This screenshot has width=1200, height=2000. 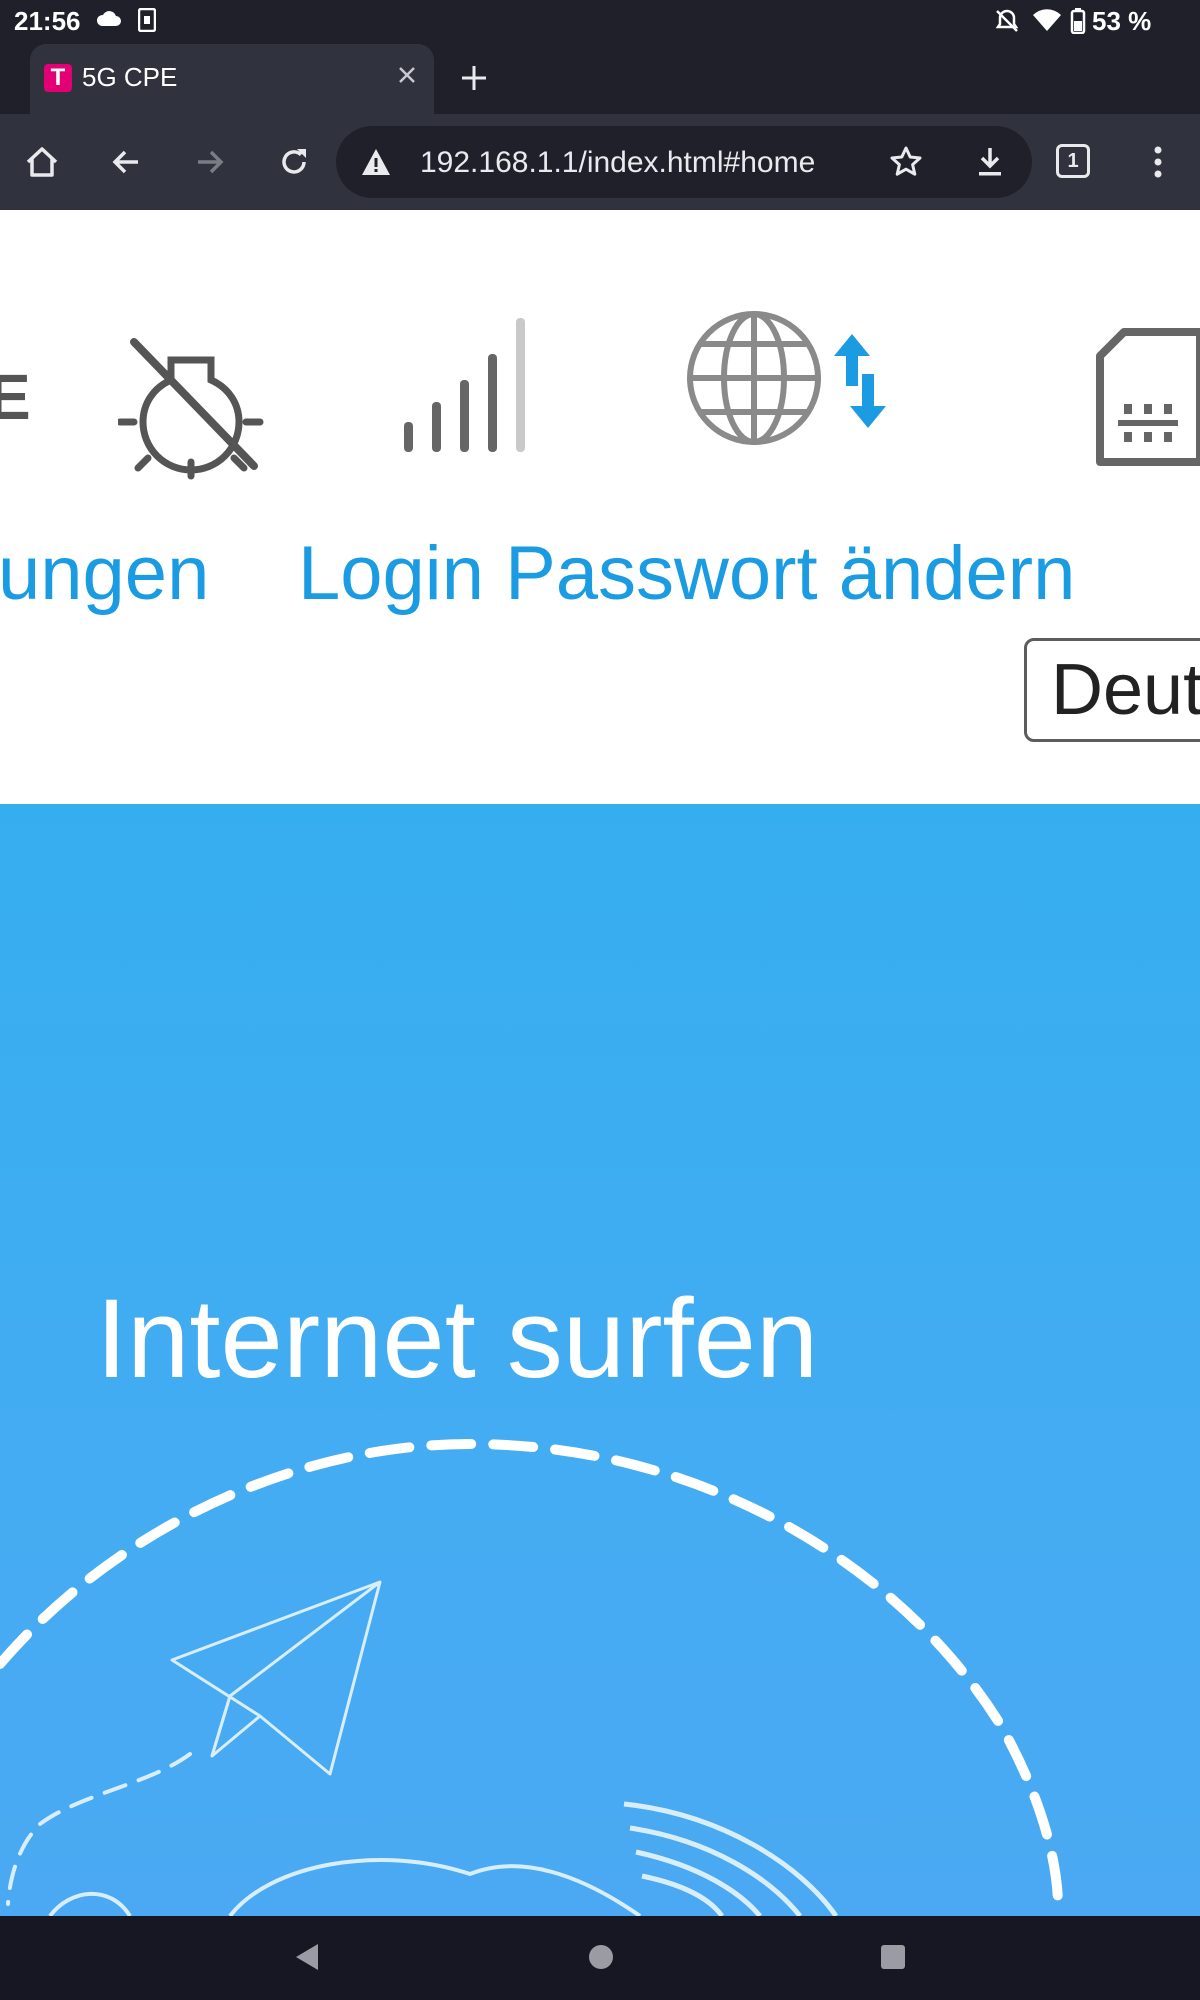 I want to click on browser-toolbar: 192.168.1.1/index.html#home 1, so click(x=600, y=162).